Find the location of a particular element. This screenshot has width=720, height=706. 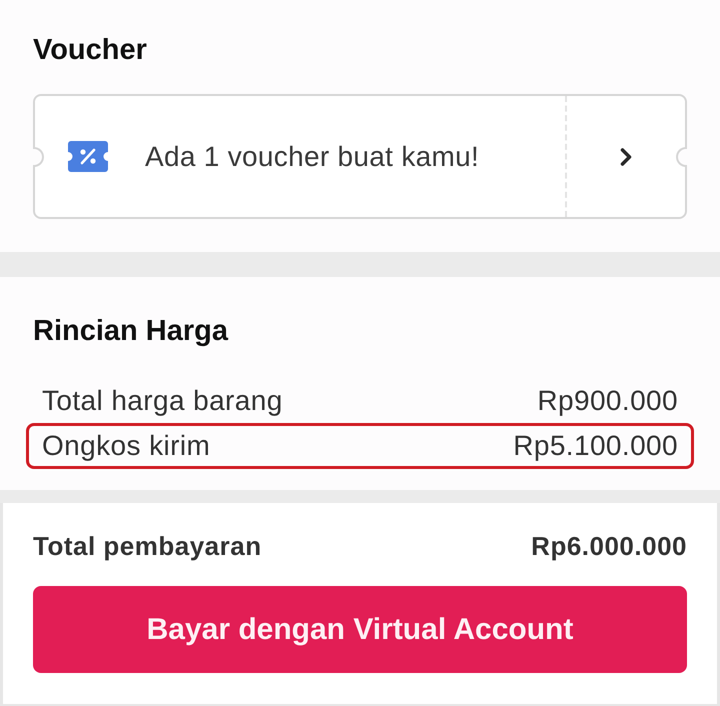

price-value: Rp5.100.000 is located at coordinates (595, 446).